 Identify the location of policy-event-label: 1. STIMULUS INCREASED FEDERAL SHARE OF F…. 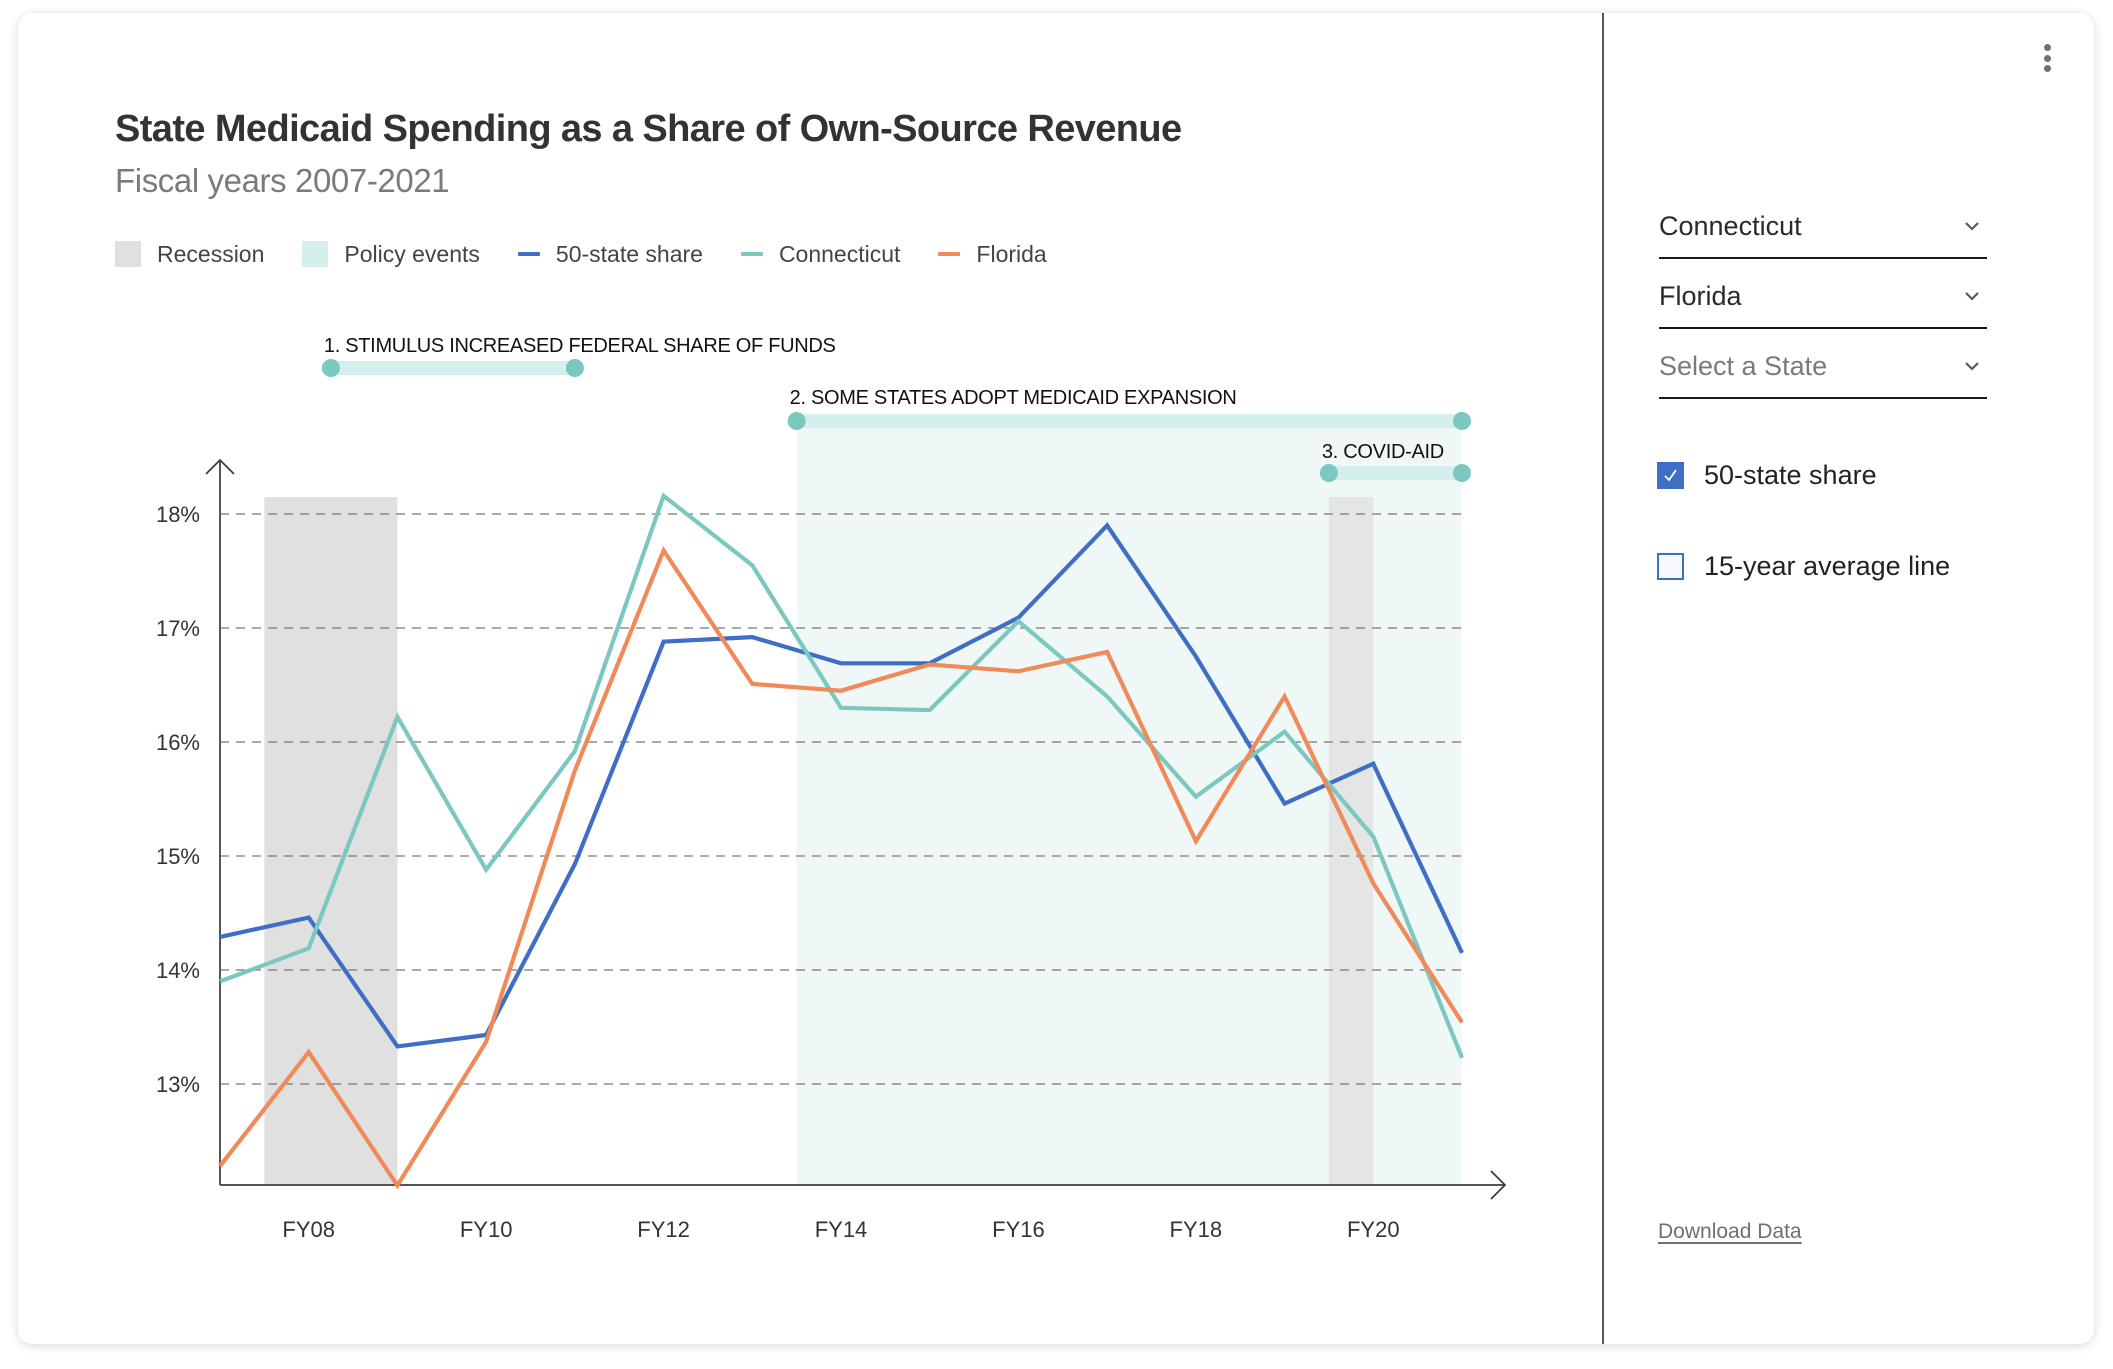
(580, 346).